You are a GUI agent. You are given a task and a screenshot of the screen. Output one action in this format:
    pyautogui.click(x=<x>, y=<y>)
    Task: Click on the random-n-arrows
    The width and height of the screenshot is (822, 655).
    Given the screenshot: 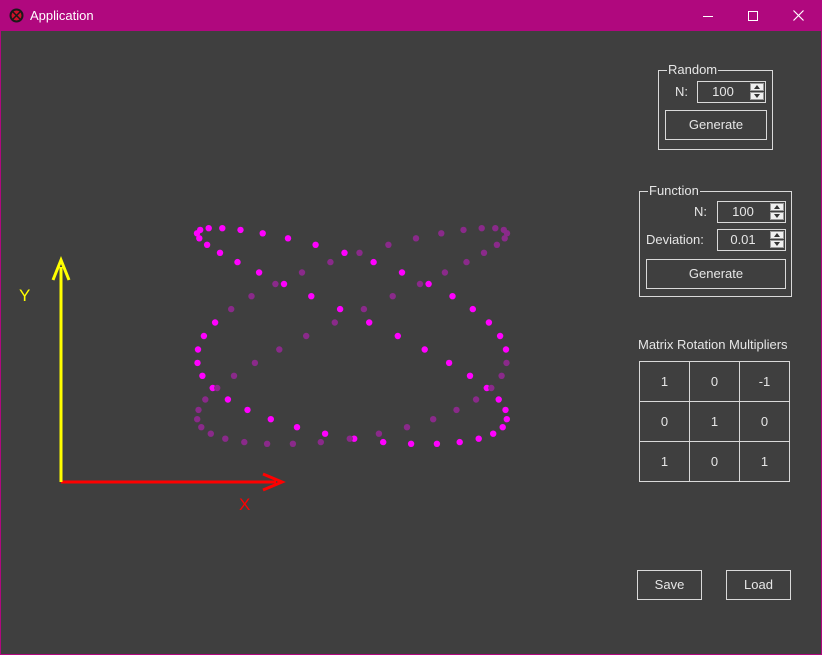 What is the action you would take?
    pyautogui.click(x=757, y=92)
    